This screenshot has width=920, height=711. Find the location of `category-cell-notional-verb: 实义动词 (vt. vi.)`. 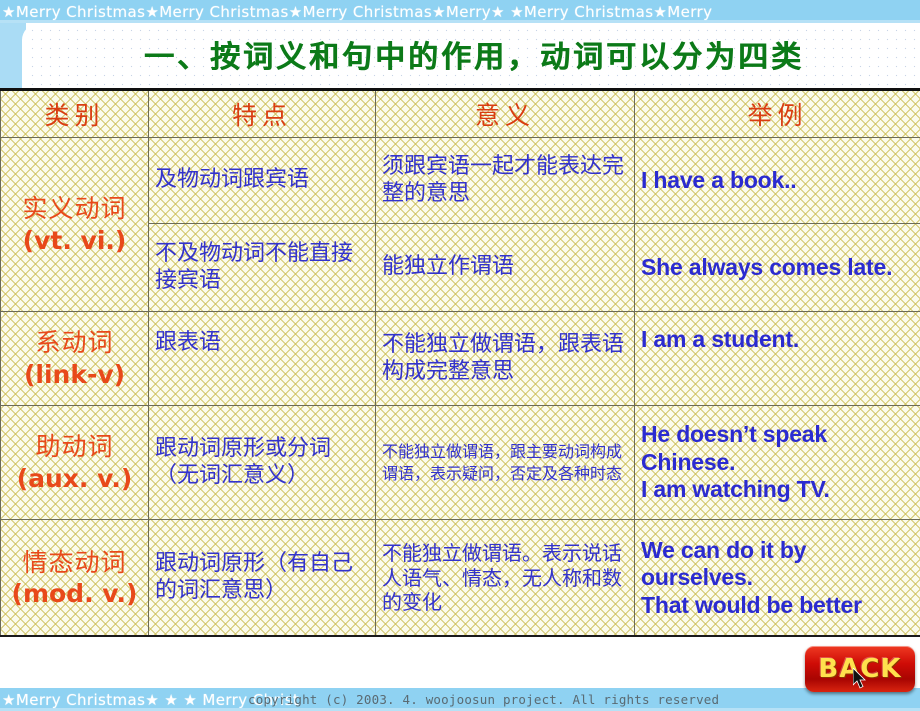

category-cell-notional-verb: 实义动词 (vt. vi.) is located at coordinates (74, 224).